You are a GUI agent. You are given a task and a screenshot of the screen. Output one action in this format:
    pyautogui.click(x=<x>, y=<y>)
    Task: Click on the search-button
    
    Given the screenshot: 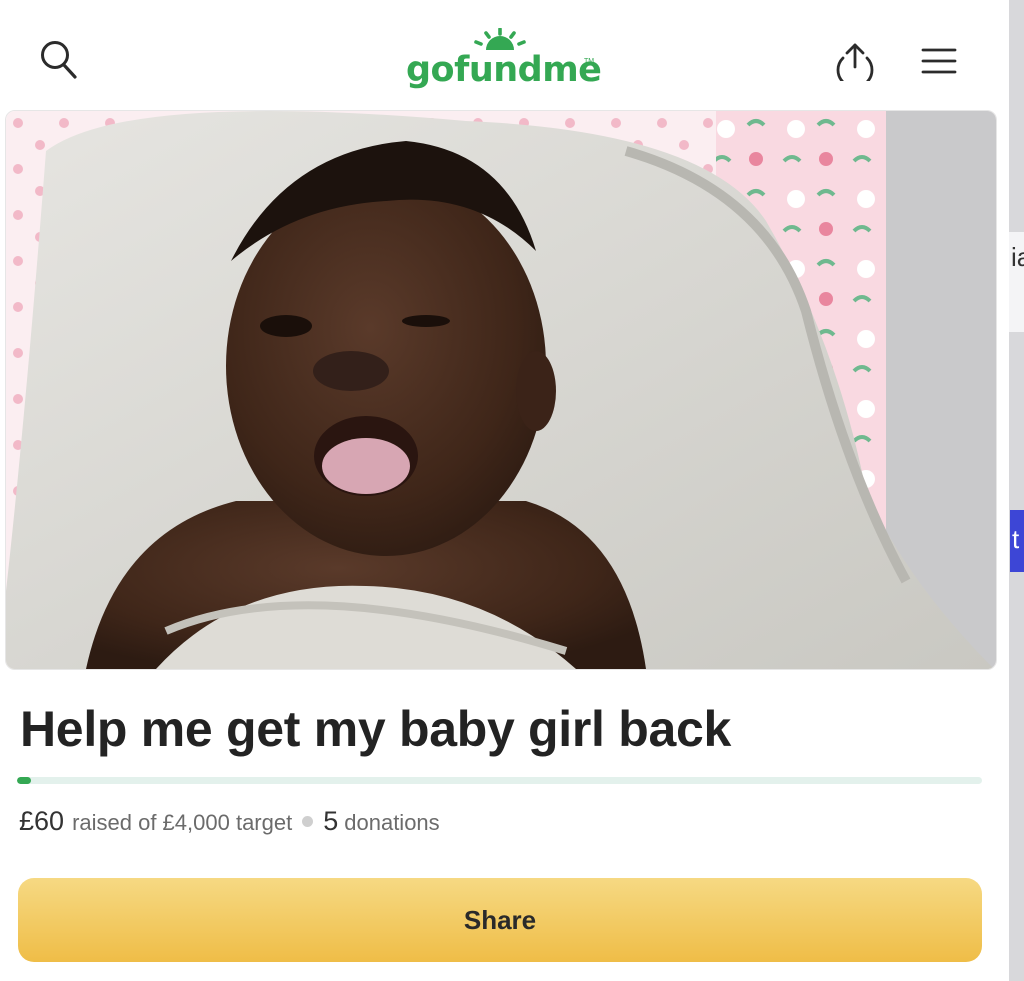 What is the action you would take?
    pyautogui.click(x=59, y=61)
    